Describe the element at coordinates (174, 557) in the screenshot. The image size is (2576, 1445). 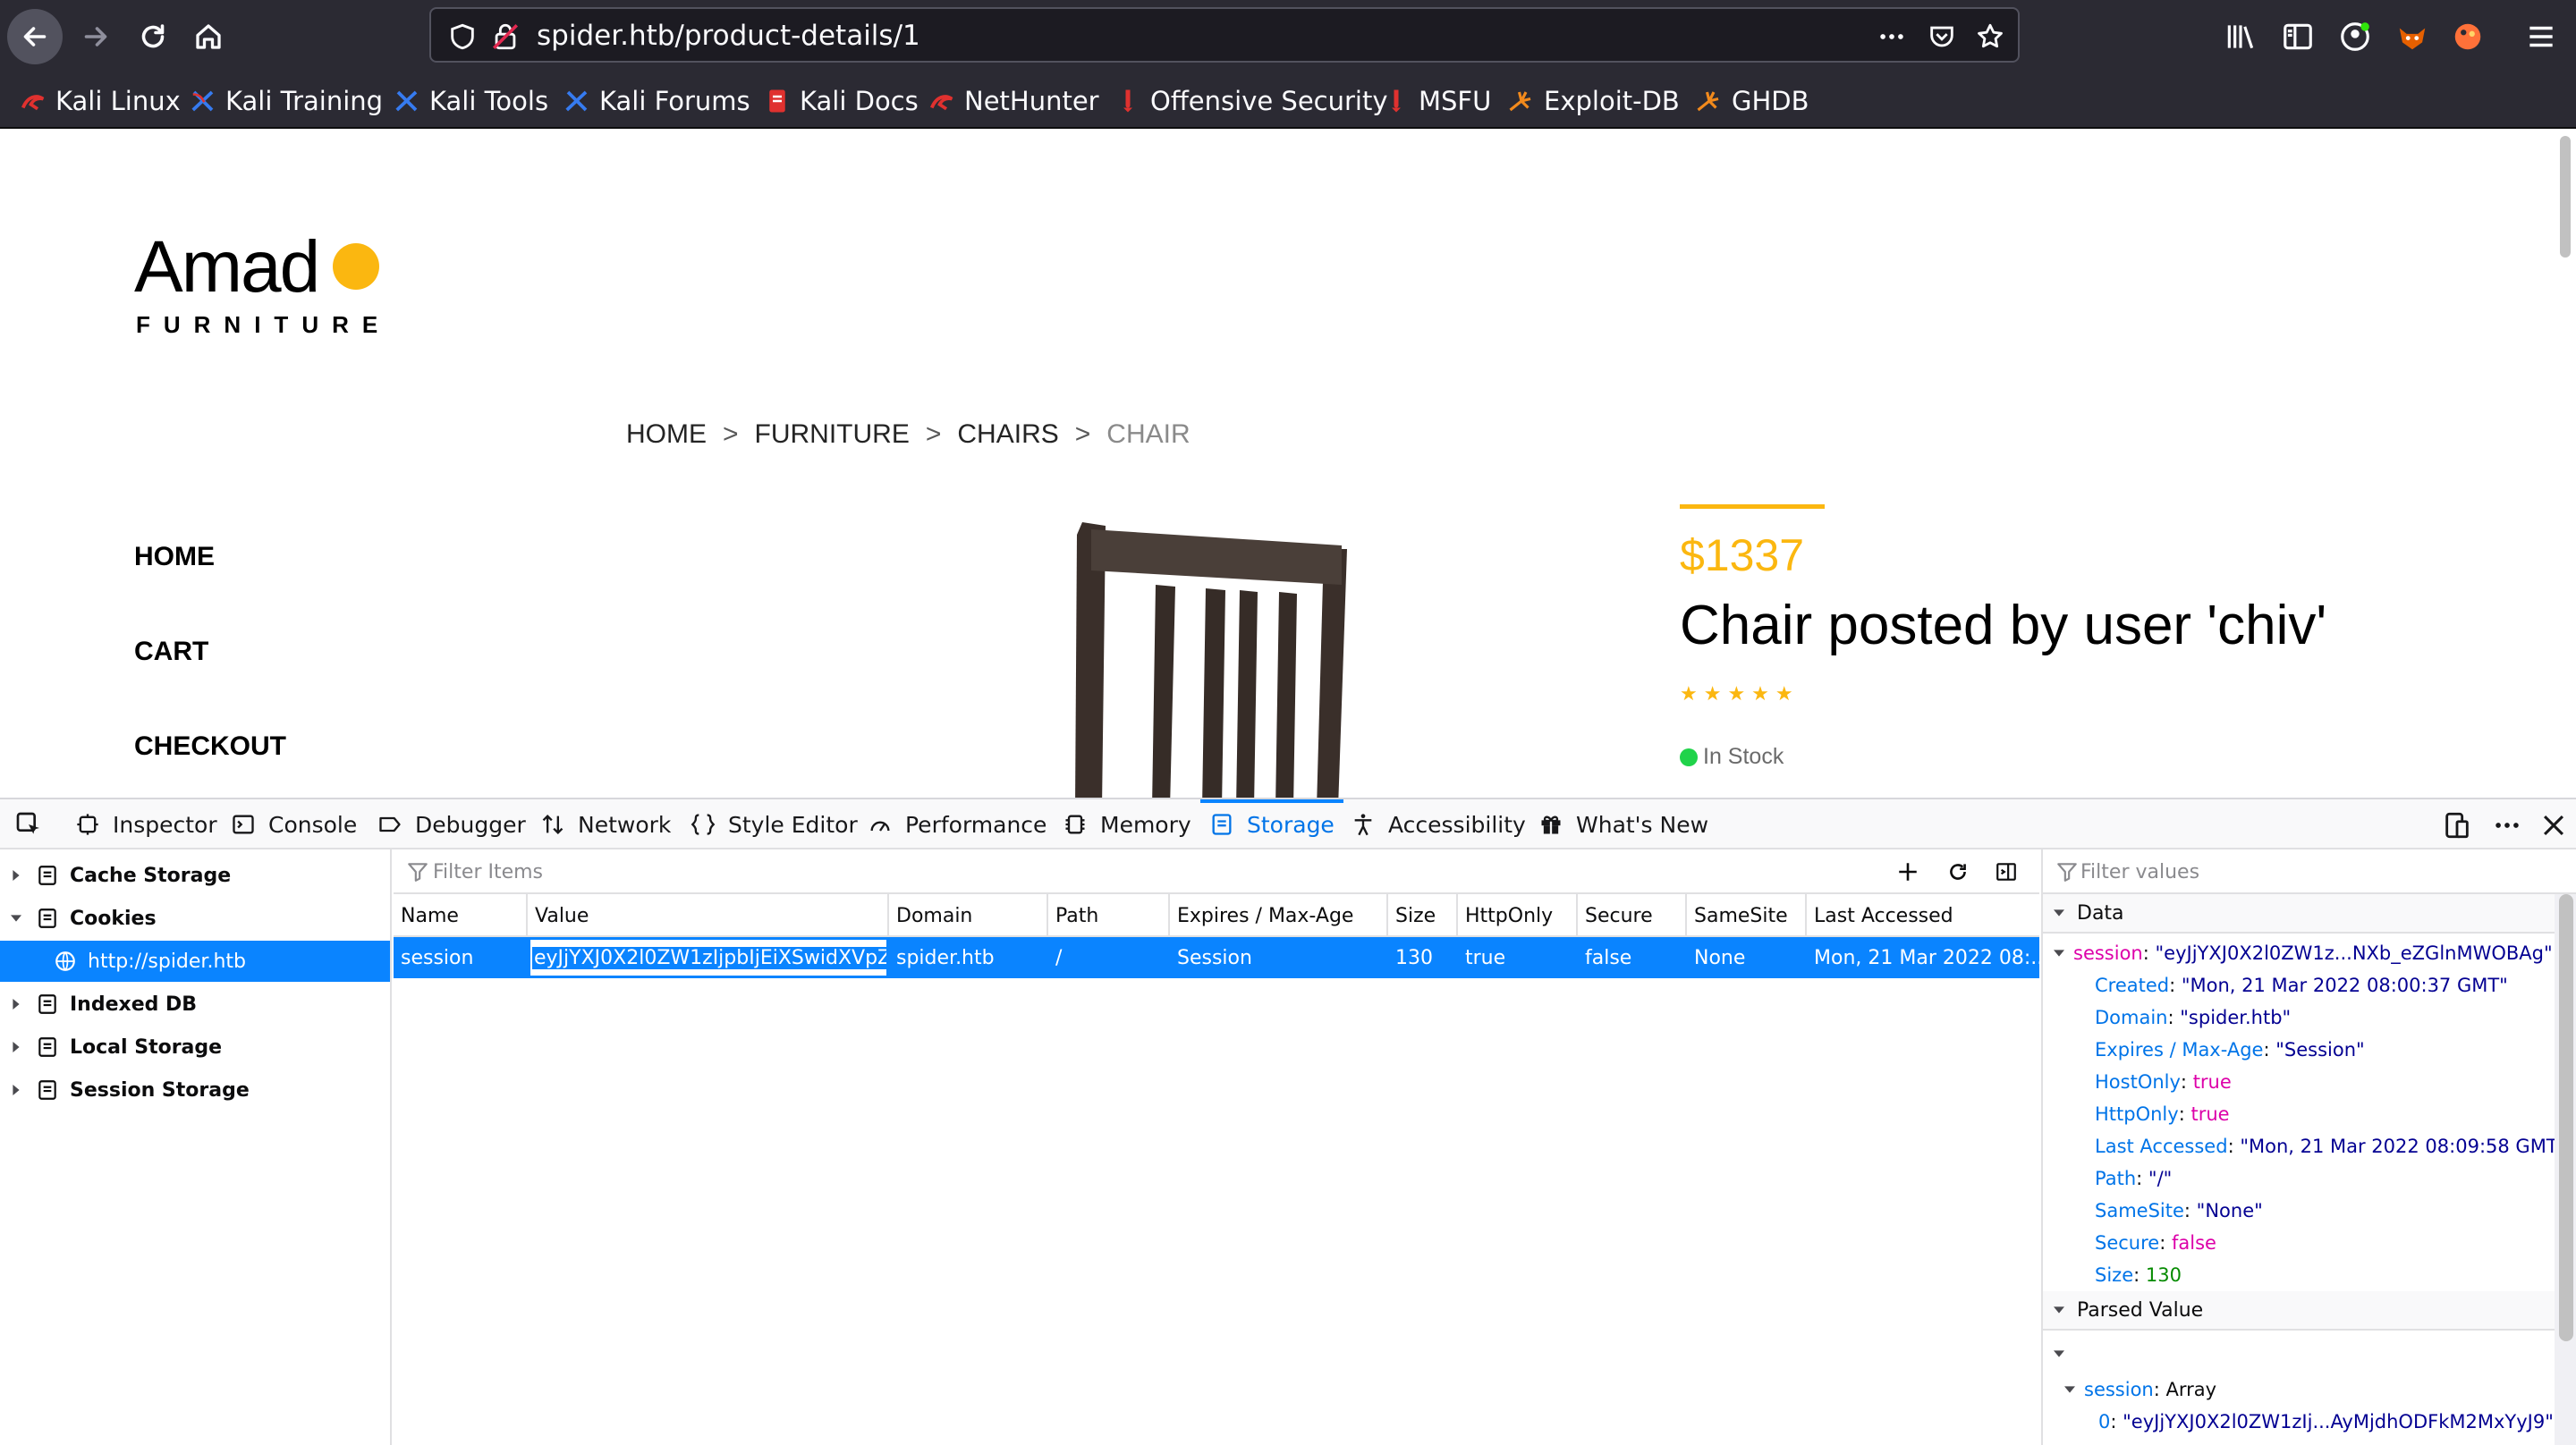
I see `nav-home: HOME` at that location.